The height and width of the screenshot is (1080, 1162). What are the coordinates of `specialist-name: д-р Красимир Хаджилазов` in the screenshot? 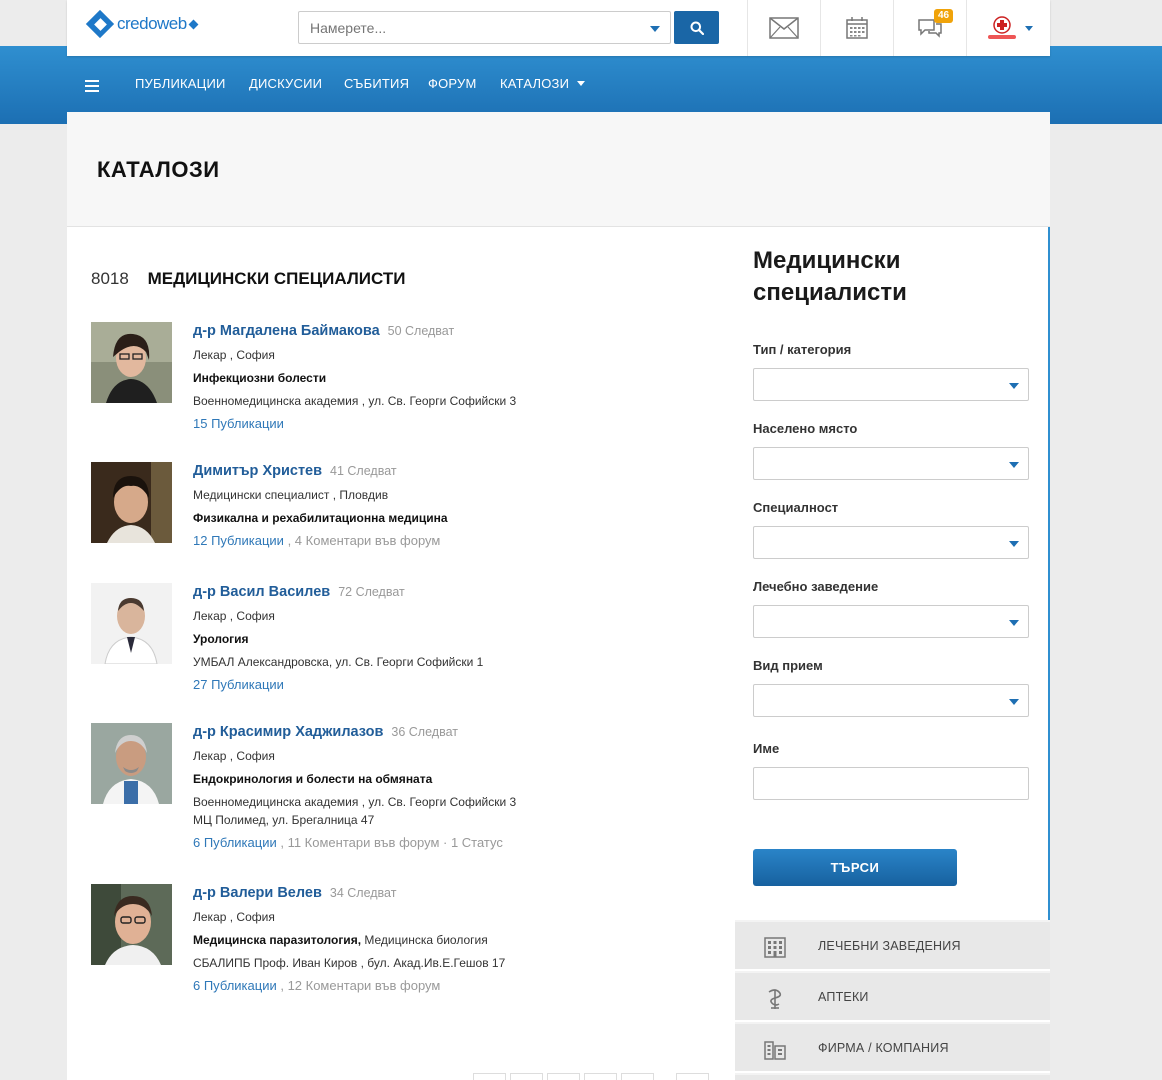 It's located at (288, 732).